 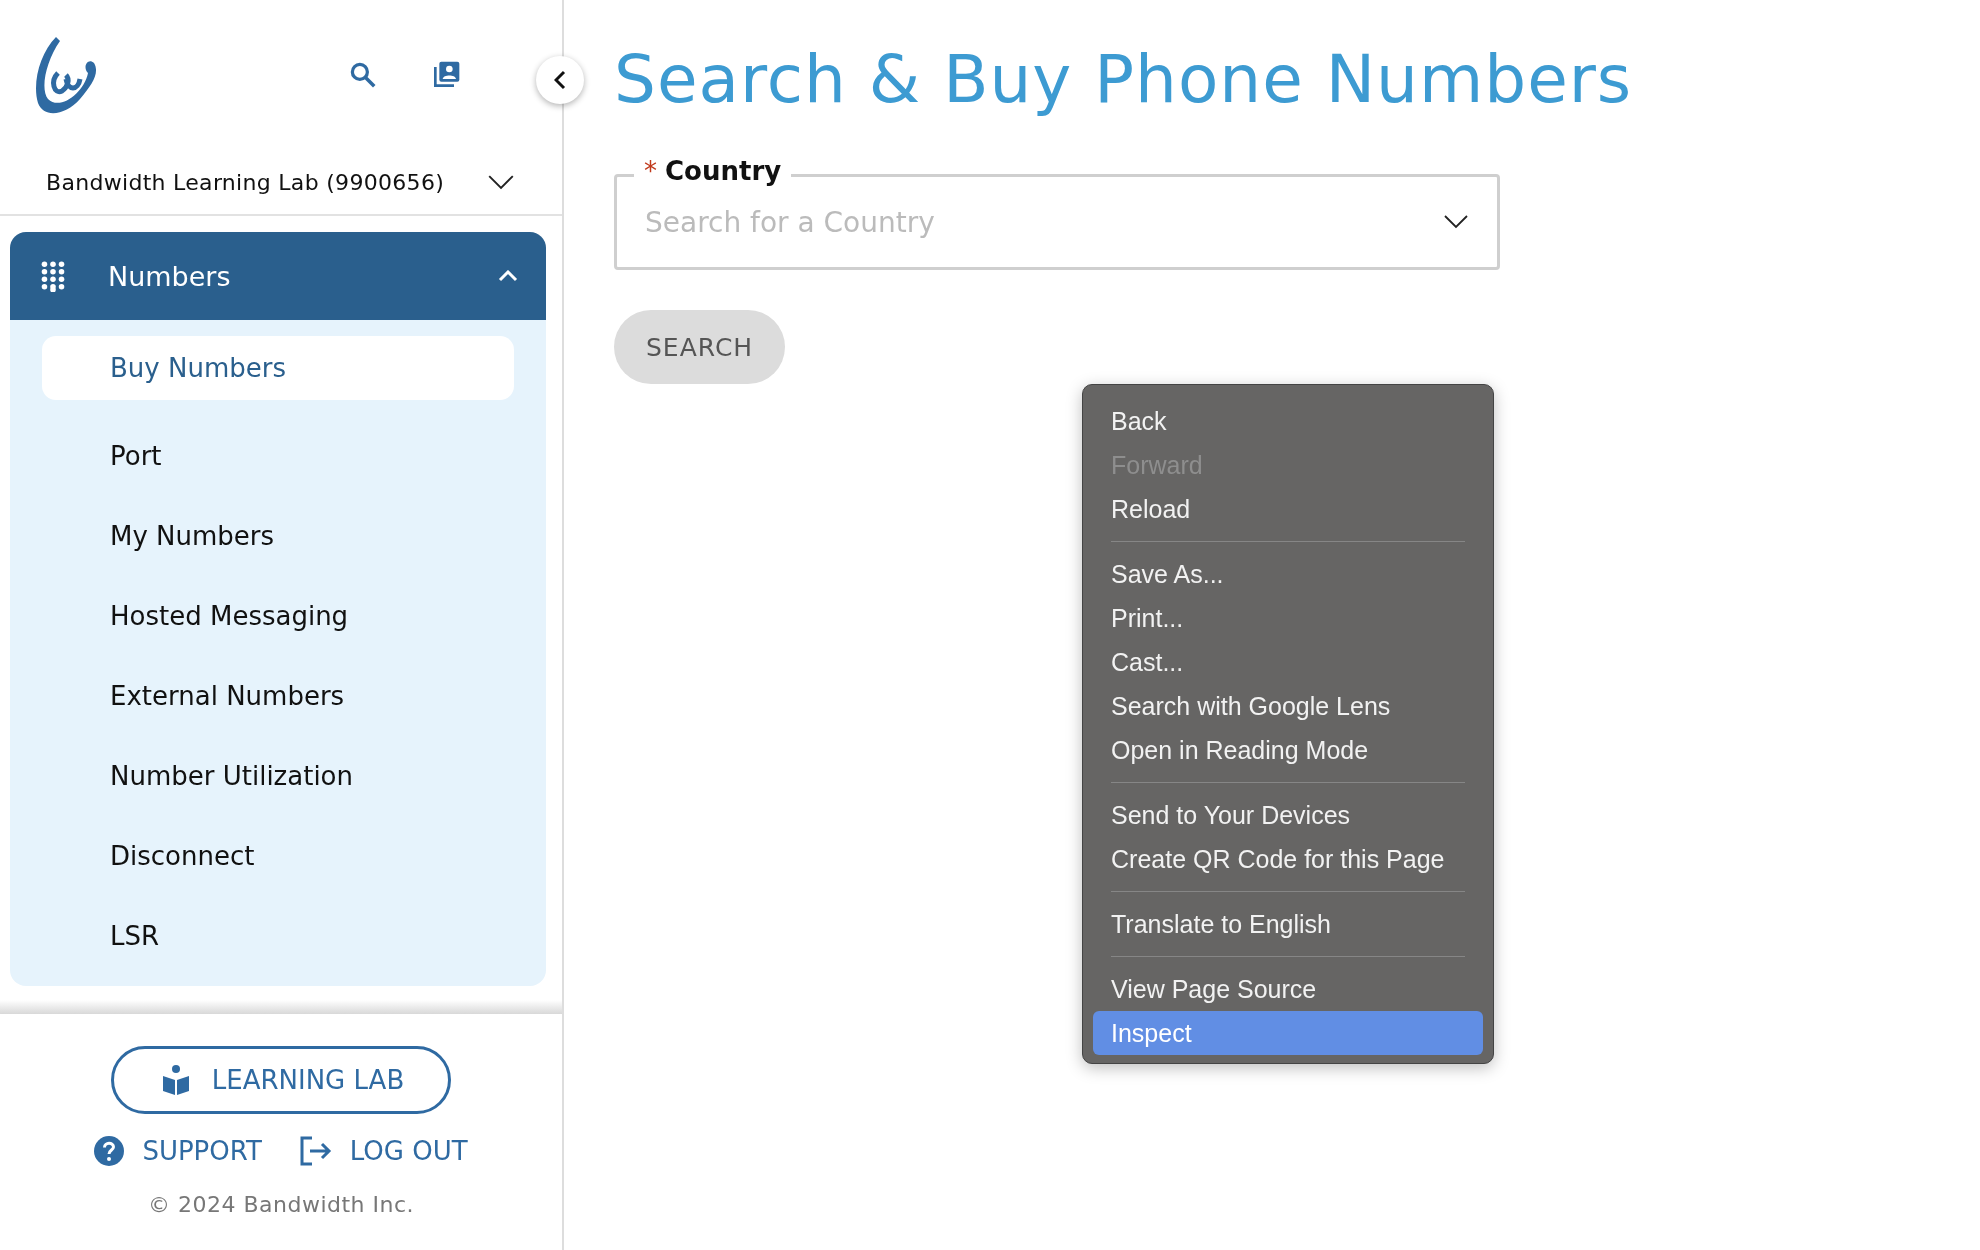 What do you see at coordinates (278, 776) in the screenshot?
I see `sidebar-item: Number Utilization` at bounding box center [278, 776].